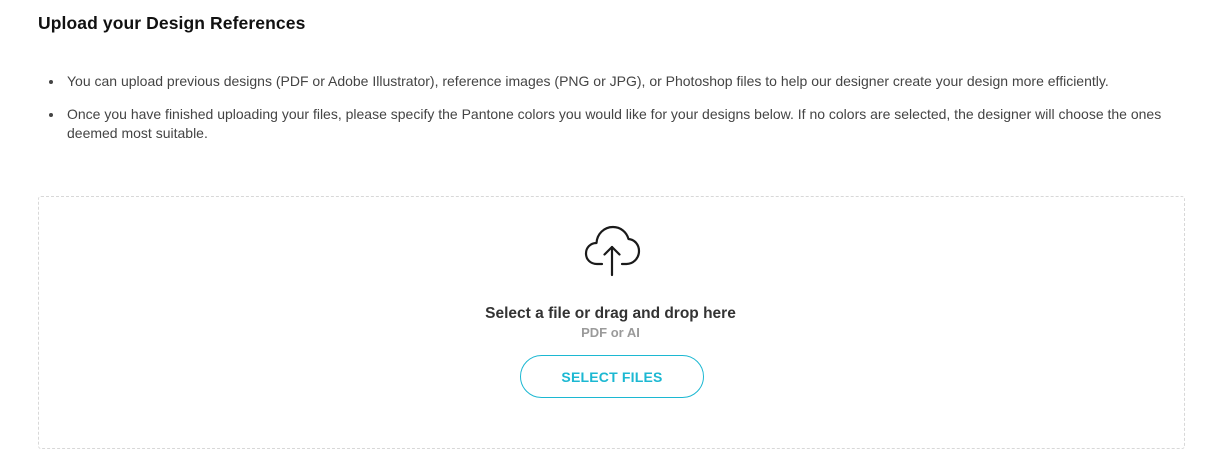  What do you see at coordinates (610, 313) in the screenshot?
I see `dropzone-title: Select a file or drag and drop here` at bounding box center [610, 313].